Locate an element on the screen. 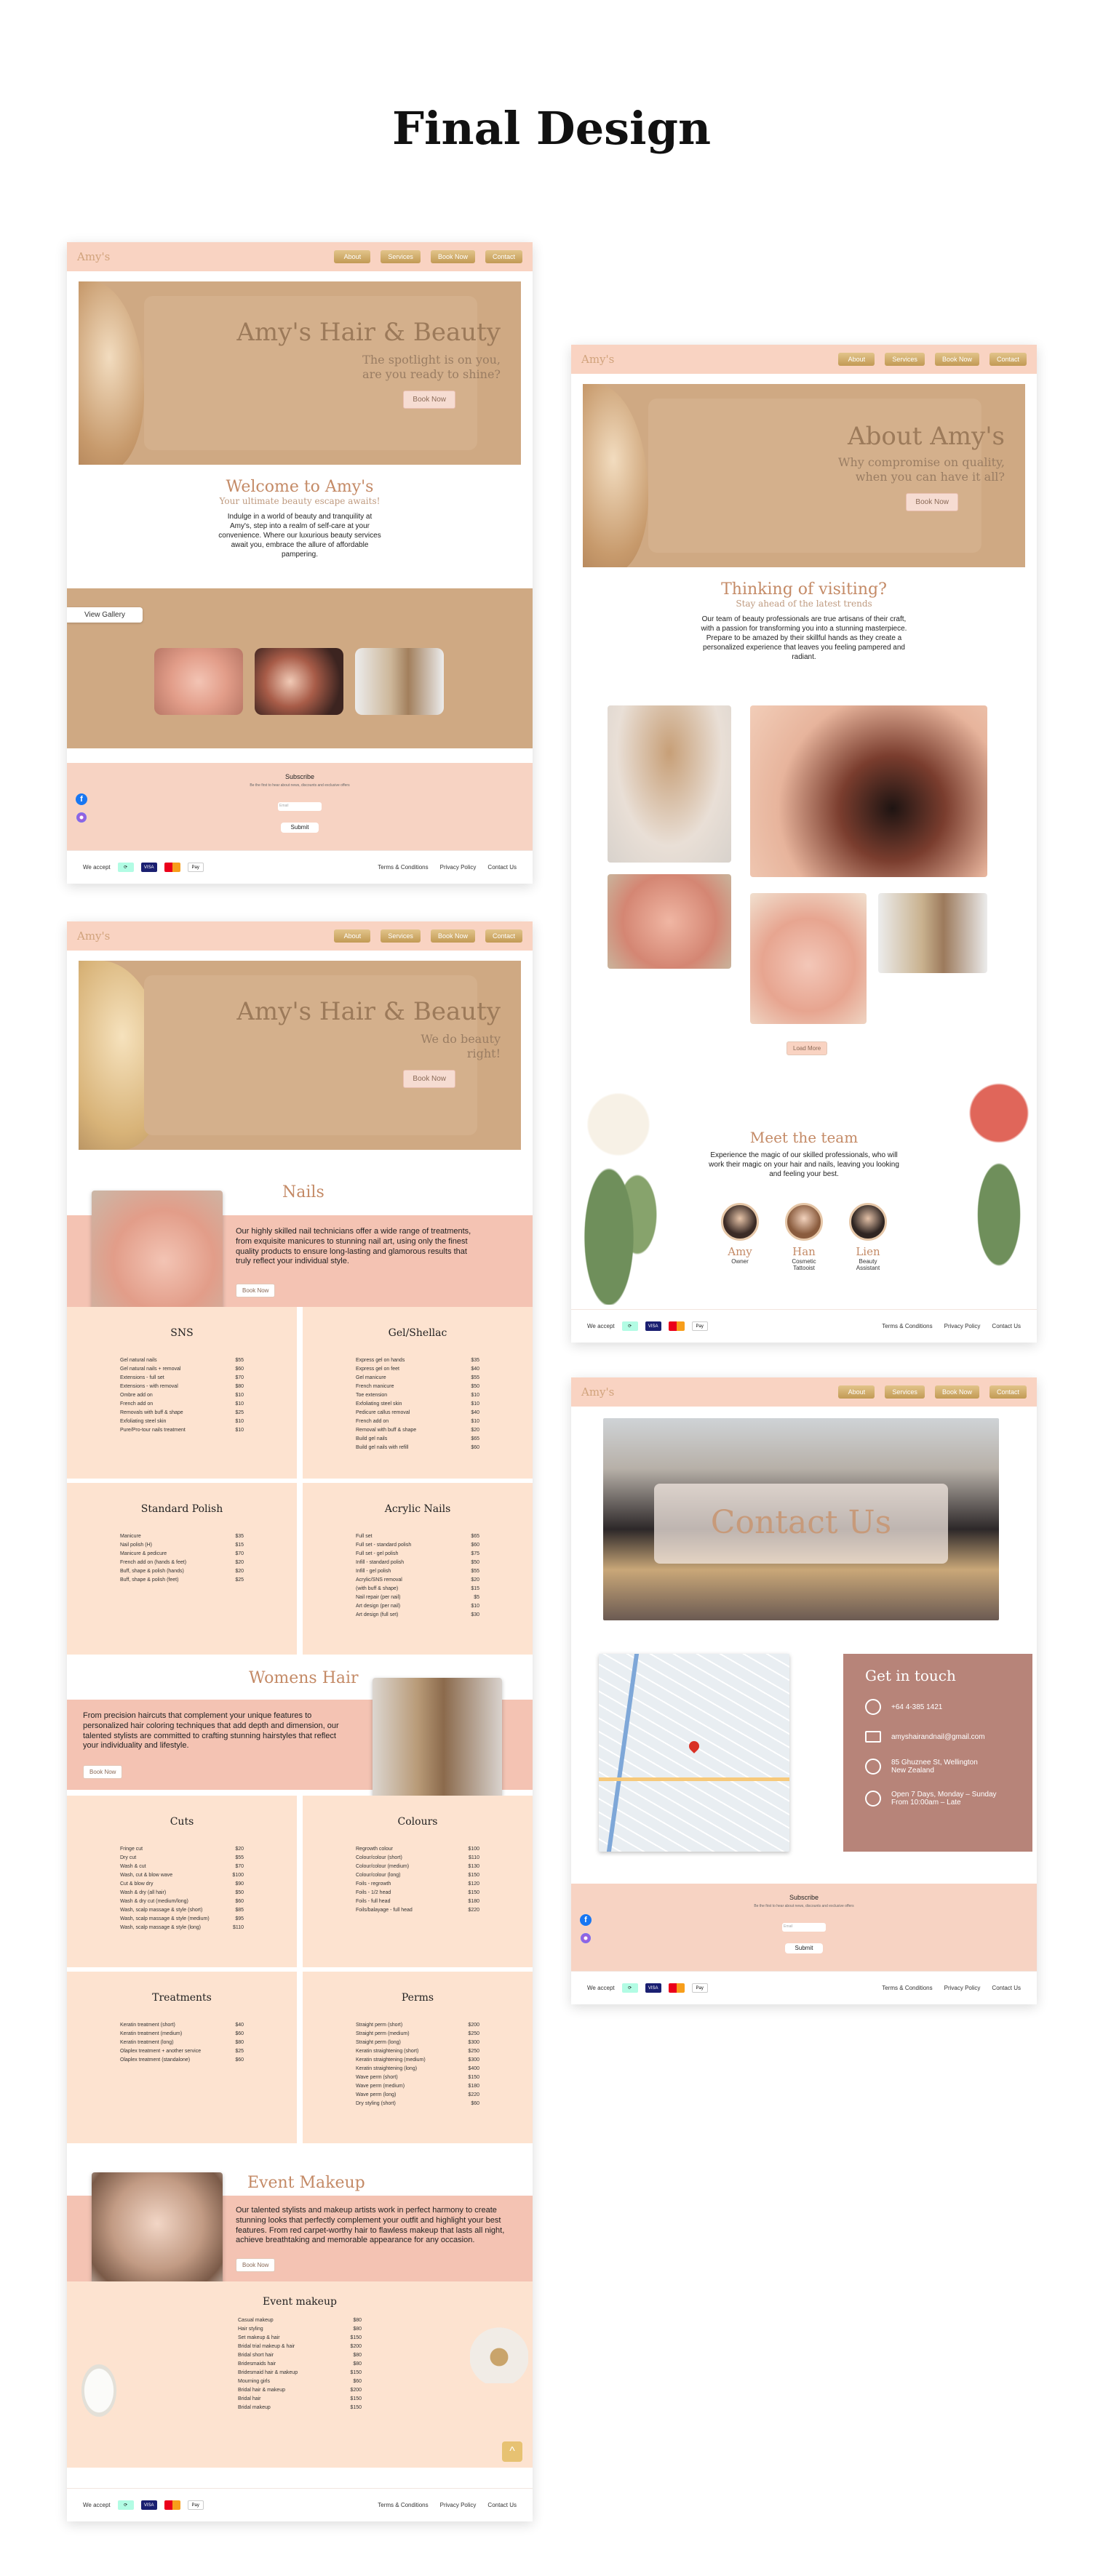 Image resolution: width=1103 pixels, height=2576 pixels. gallery-photo-nails is located at coordinates (199, 681).